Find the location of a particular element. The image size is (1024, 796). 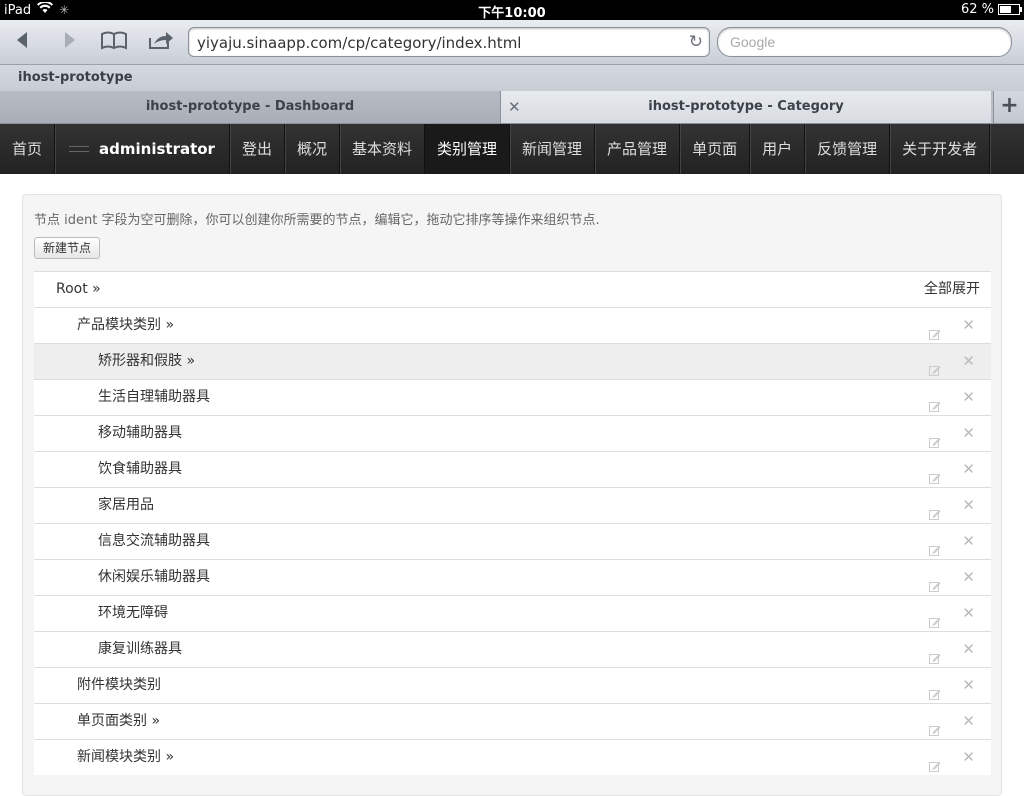

tree-node-row: 矫形器和假肢 » ✕ is located at coordinates (512, 361).